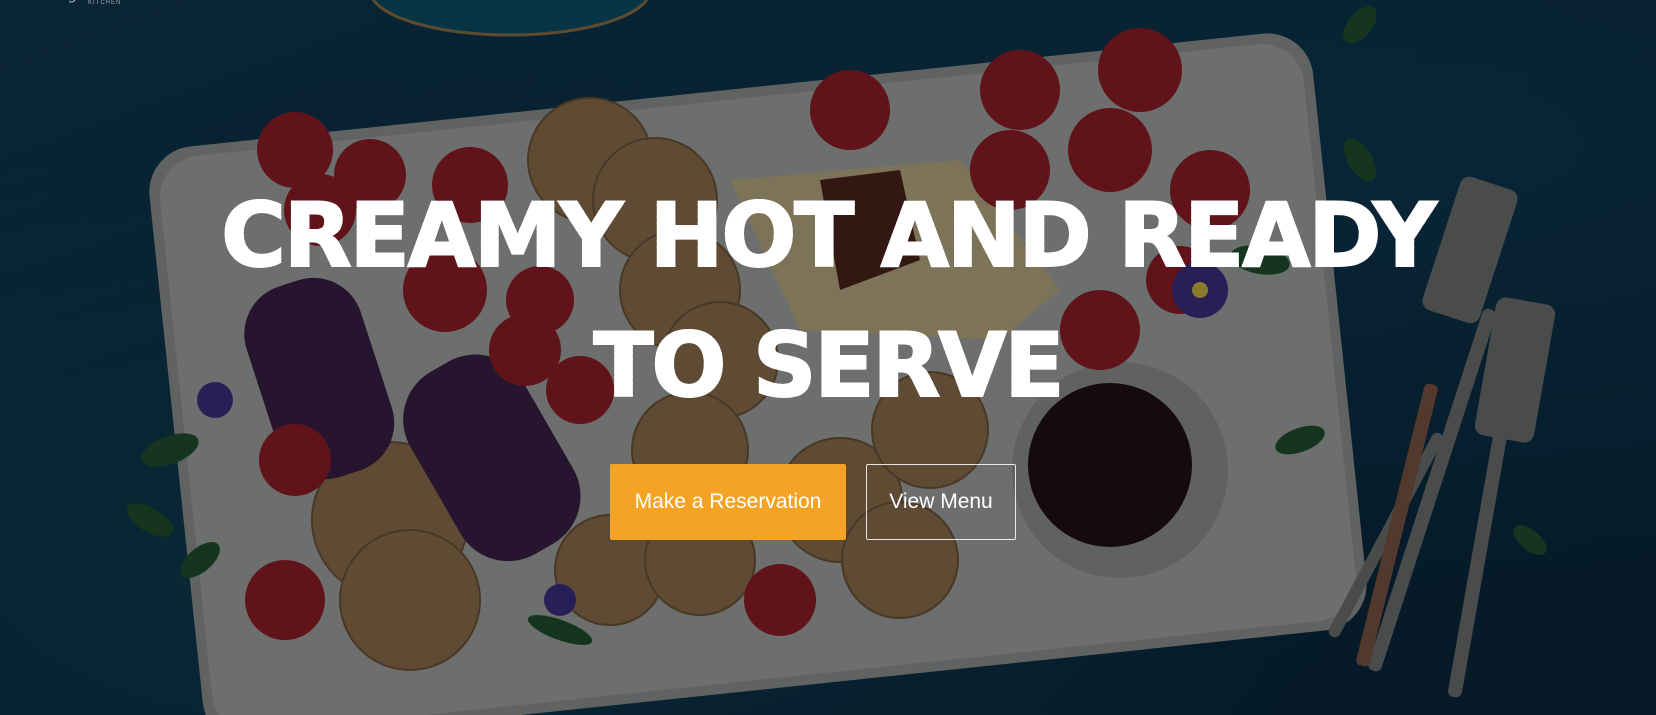 The image size is (1656, 715). I want to click on headline-text-2: TO SERVE, so click(829, 365).